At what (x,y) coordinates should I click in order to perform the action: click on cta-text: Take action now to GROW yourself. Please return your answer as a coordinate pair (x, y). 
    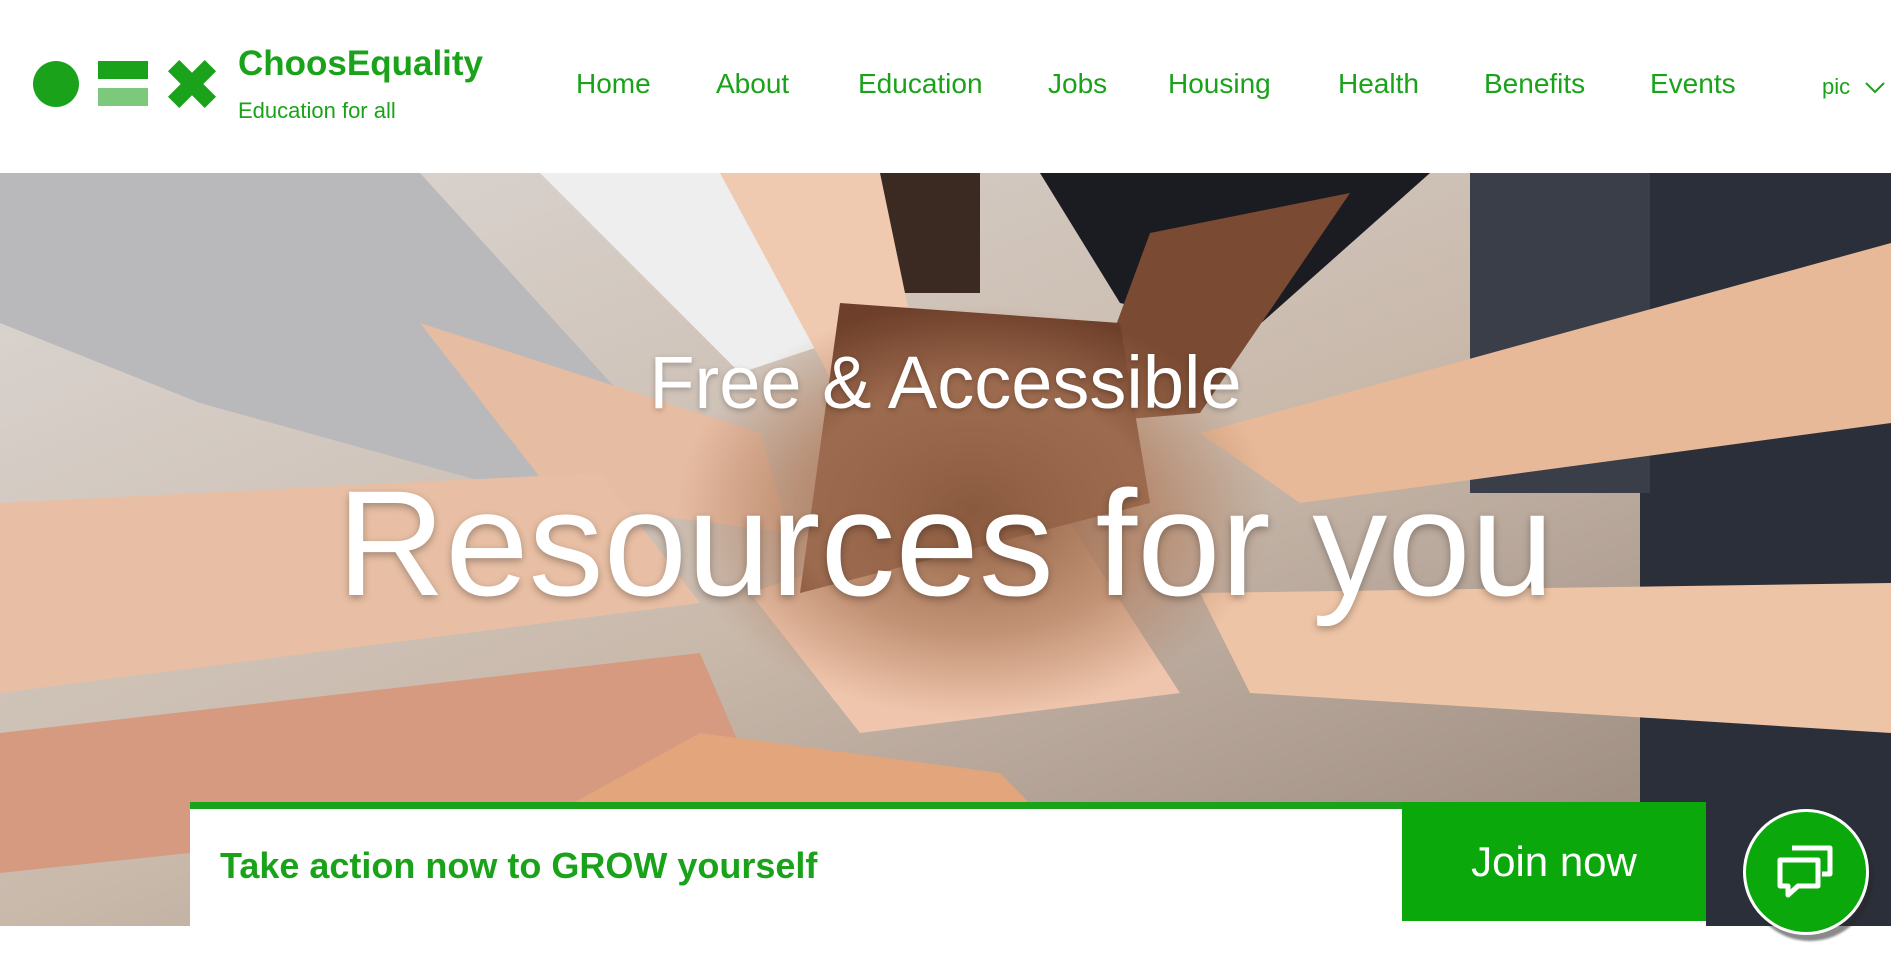
    Looking at the image, I should click on (519, 865).